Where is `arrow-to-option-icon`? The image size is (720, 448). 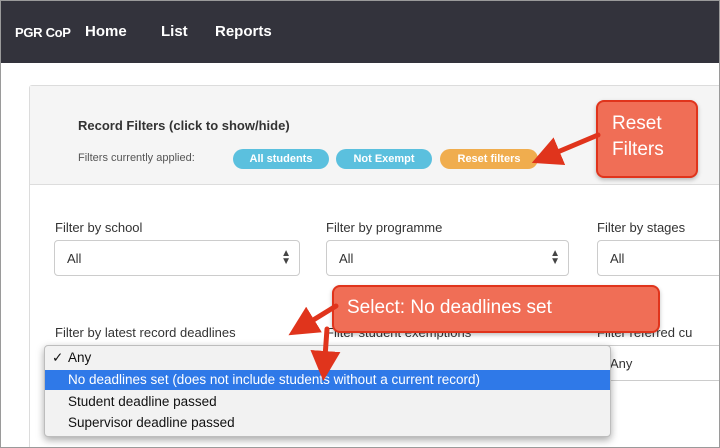
arrow-to-option-icon is located at coordinates (325, 353).